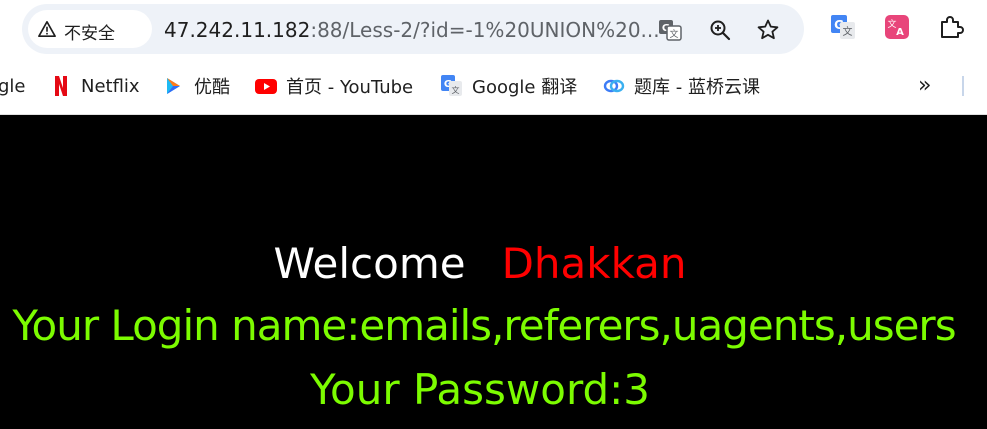 This screenshot has width=987, height=429. What do you see at coordinates (47, 29) in the screenshot?
I see `warning-icon` at bounding box center [47, 29].